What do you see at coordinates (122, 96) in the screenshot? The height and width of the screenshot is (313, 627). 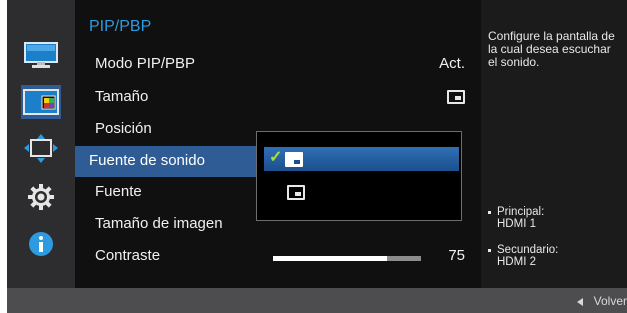 I see `menu-item-label: Tamaño` at bounding box center [122, 96].